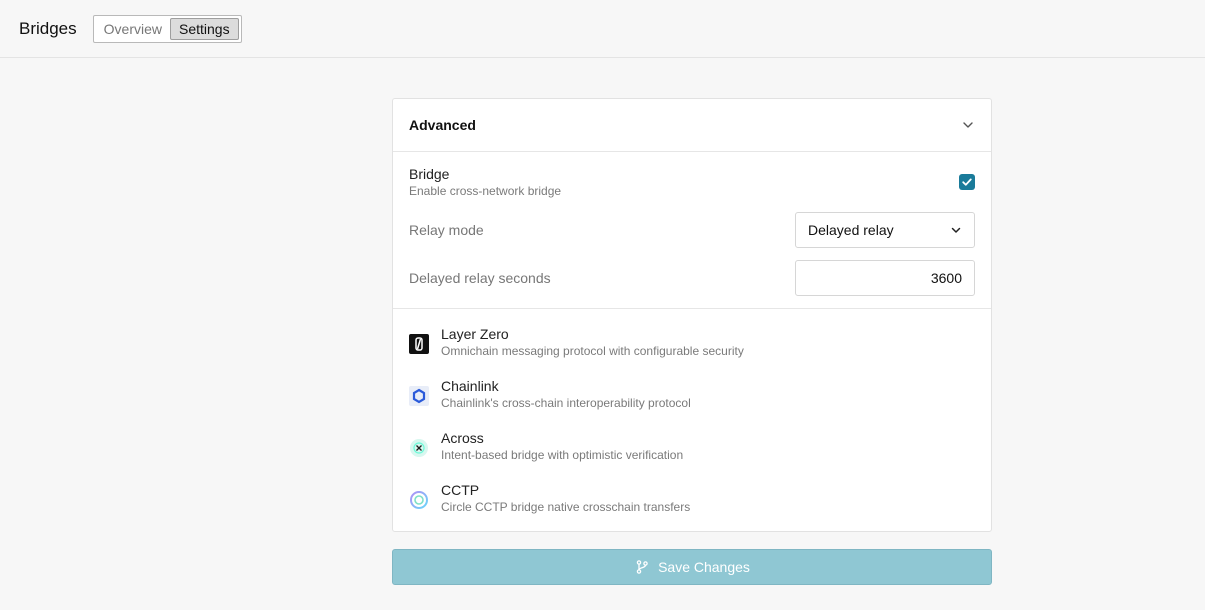 This screenshot has width=1205, height=610. I want to click on relay-mode-select: Delayed relay, so click(885, 230).